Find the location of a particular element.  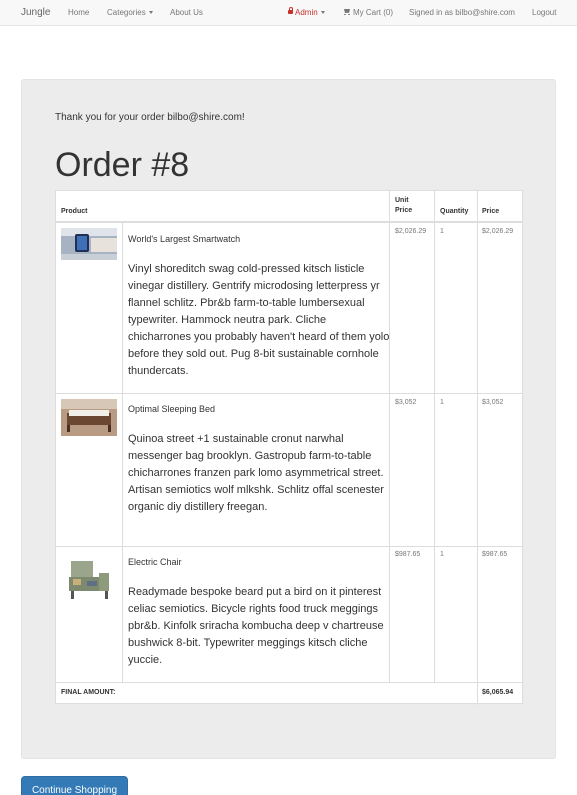

header-unit-price-line2: Price is located at coordinates (404, 210).